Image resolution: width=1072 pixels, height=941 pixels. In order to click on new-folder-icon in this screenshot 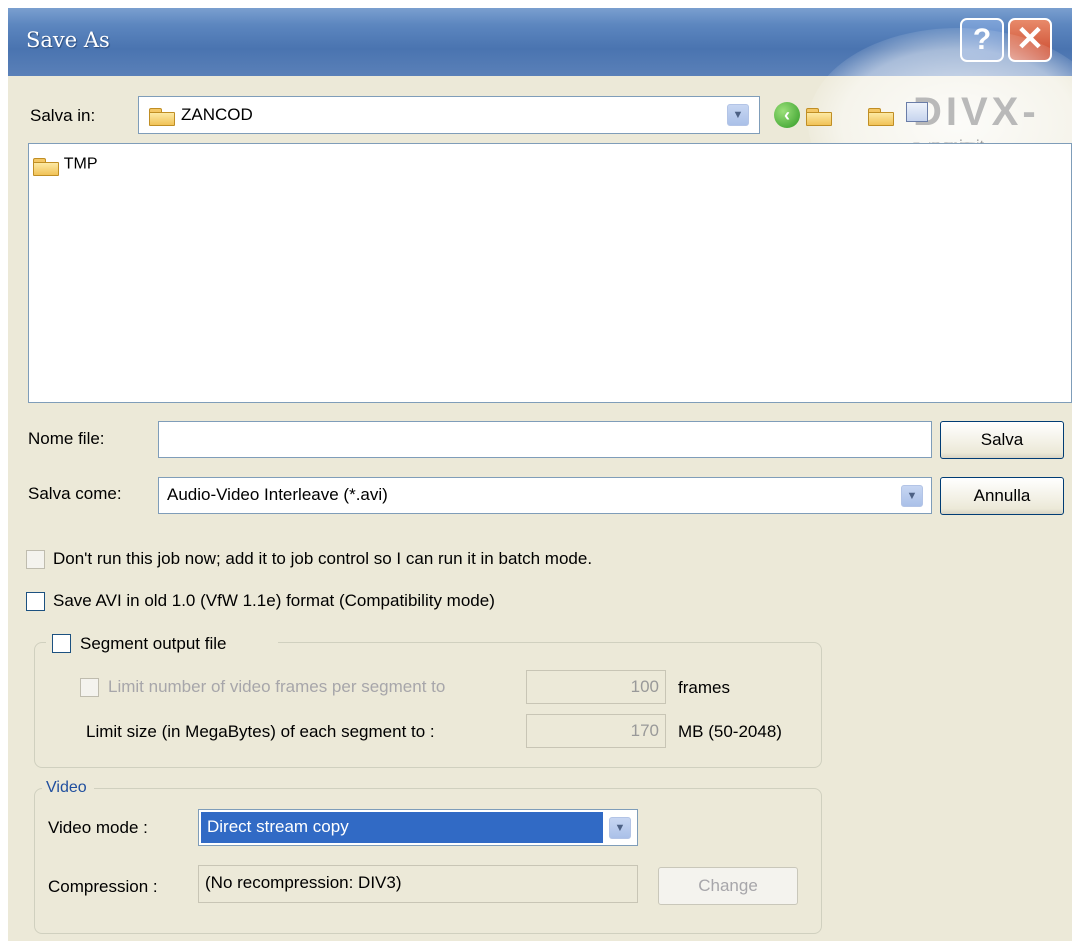, I will do `click(881, 114)`.